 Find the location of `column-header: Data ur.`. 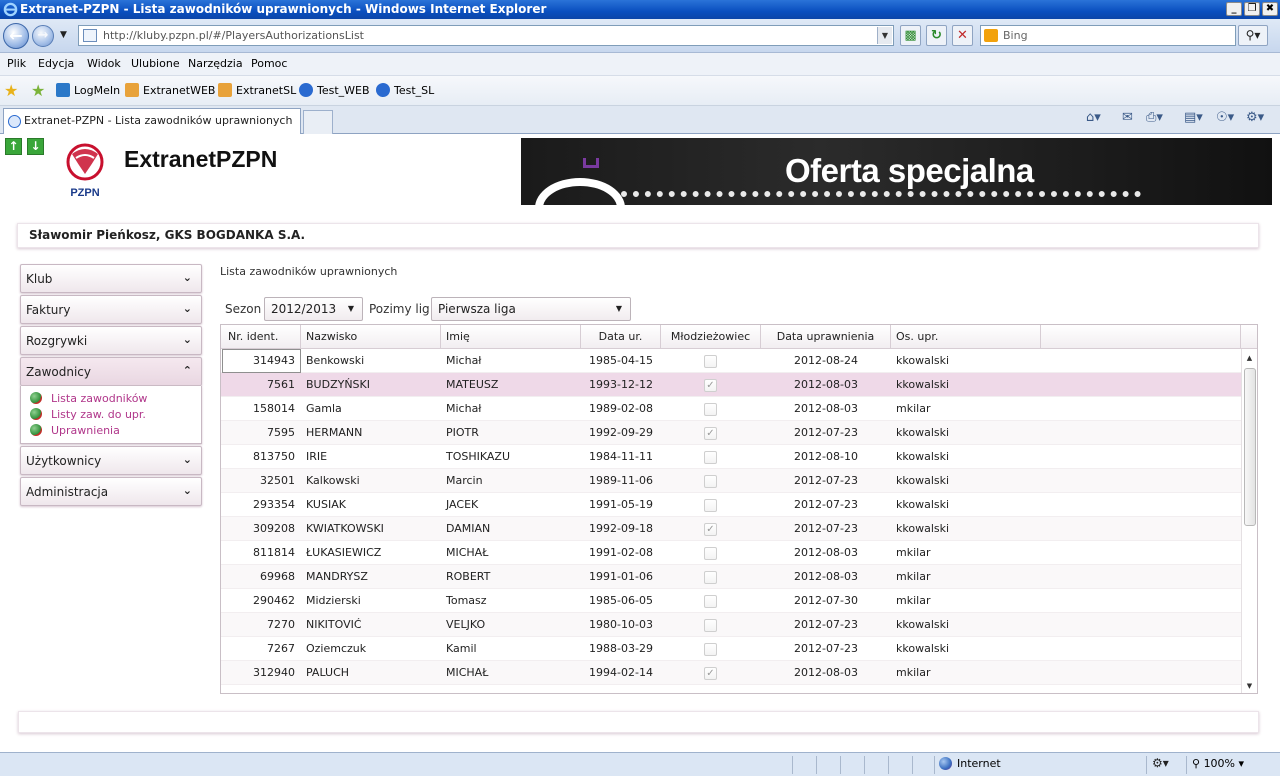

column-header: Data ur. is located at coordinates (621, 337).